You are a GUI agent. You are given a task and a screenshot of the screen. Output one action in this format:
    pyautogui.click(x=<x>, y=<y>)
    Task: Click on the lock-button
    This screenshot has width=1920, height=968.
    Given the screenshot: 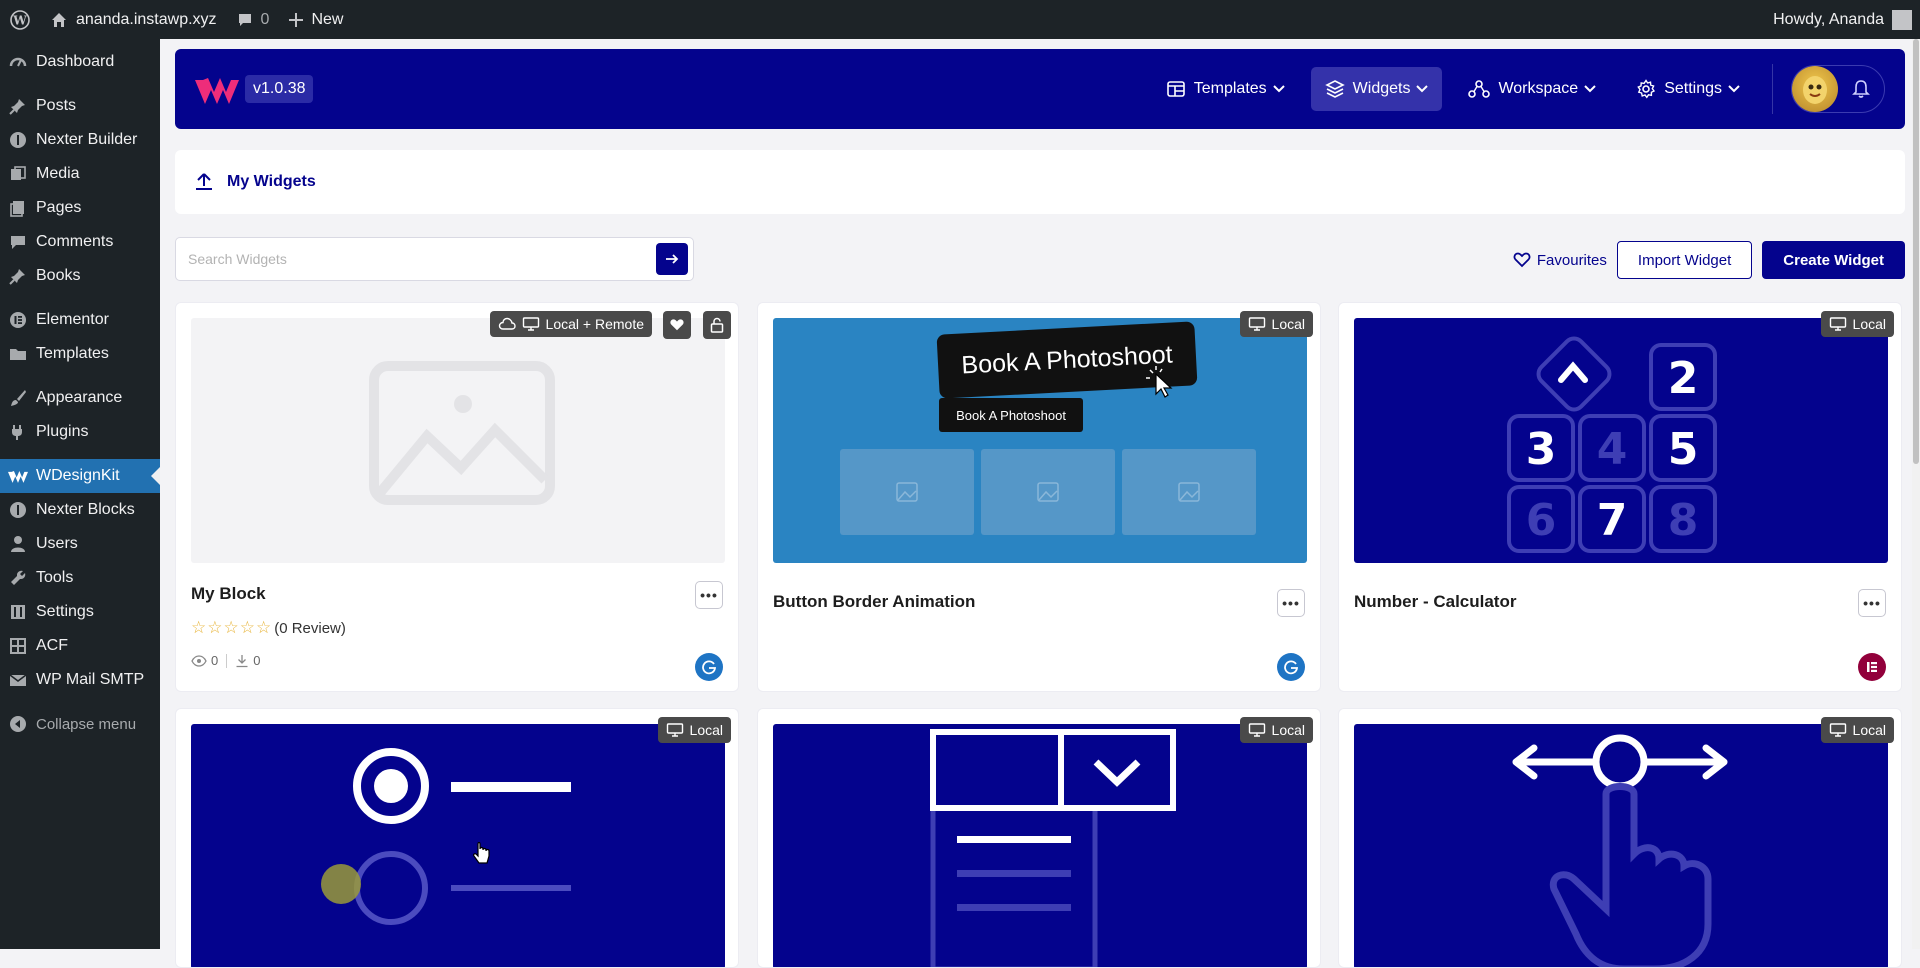 What is the action you would take?
    pyautogui.click(x=717, y=325)
    